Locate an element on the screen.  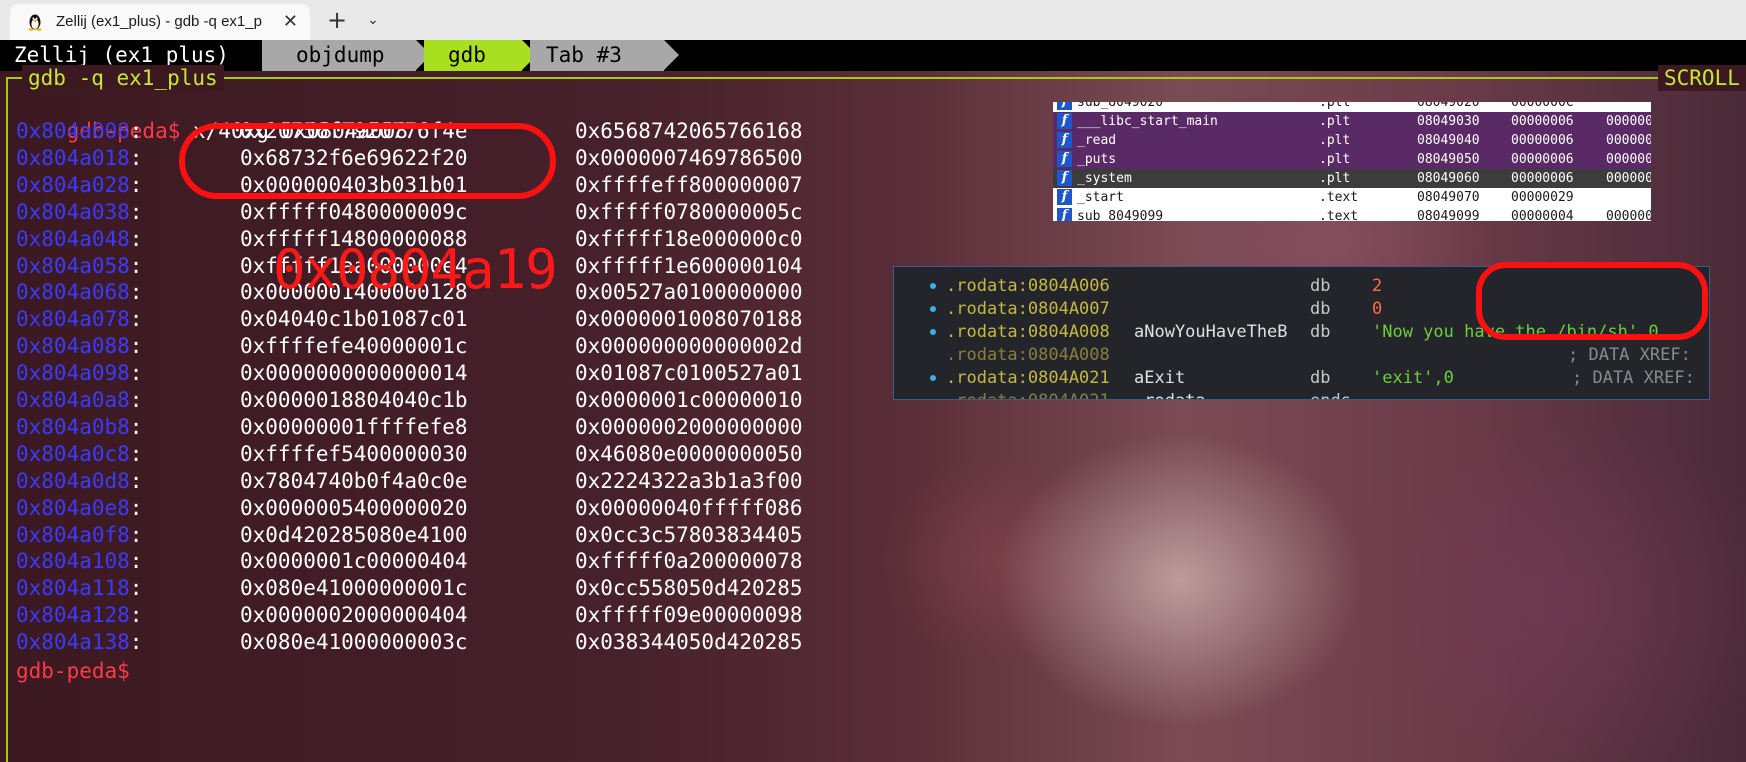
new-tab-button: + is located at coordinates (337, 20).